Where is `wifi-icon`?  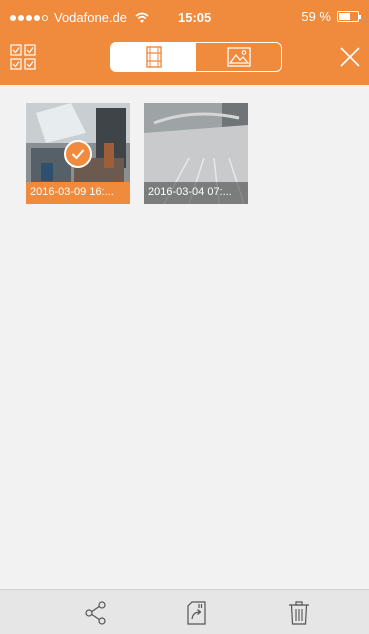
wifi-icon is located at coordinates (142, 17).